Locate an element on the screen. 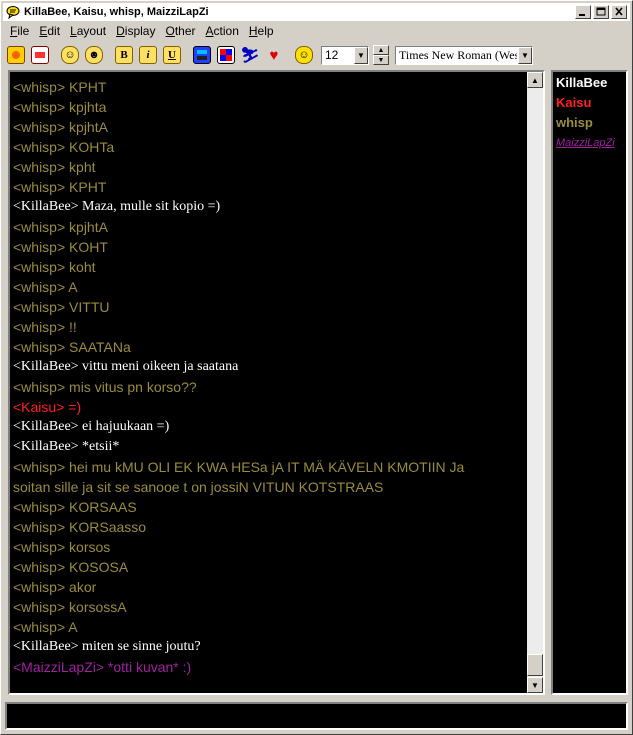 The image size is (633, 735). stepper-down-icon: ▼ is located at coordinates (381, 60).